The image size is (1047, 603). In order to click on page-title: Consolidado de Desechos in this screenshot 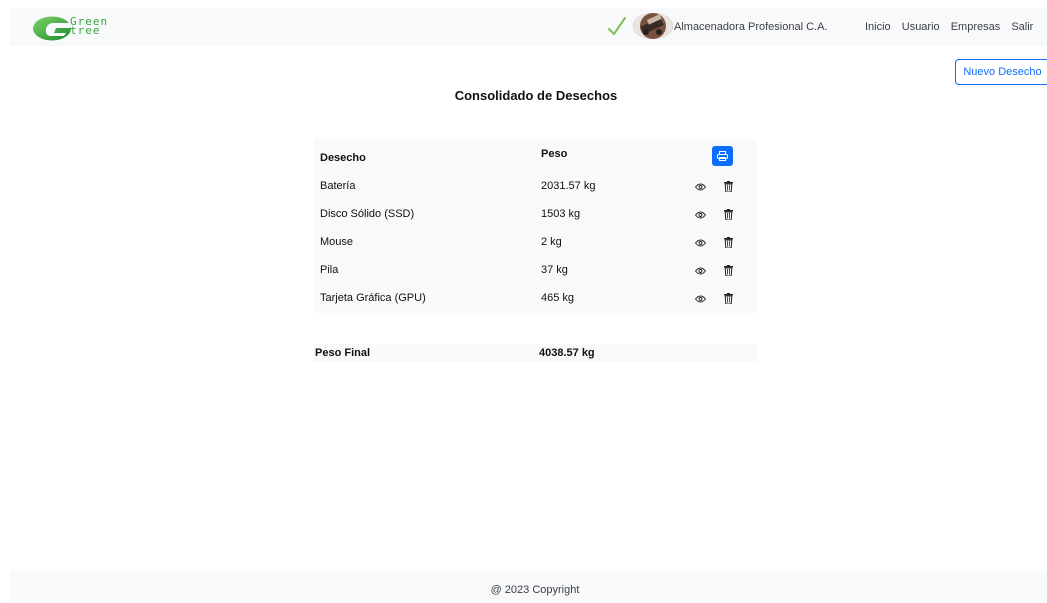, I will do `click(536, 95)`.